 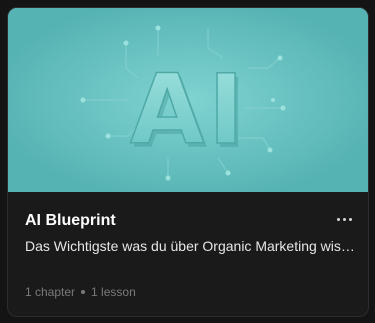 What do you see at coordinates (113, 292) in the screenshot?
I see `lesson-count: 1 lesson` at bounding box center [113, 292].